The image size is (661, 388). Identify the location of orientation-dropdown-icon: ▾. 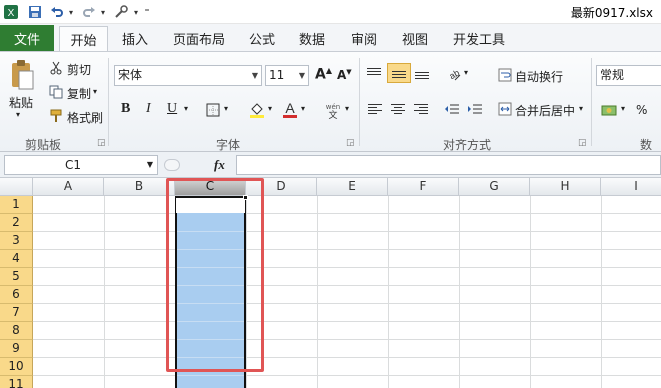
(466, 72).